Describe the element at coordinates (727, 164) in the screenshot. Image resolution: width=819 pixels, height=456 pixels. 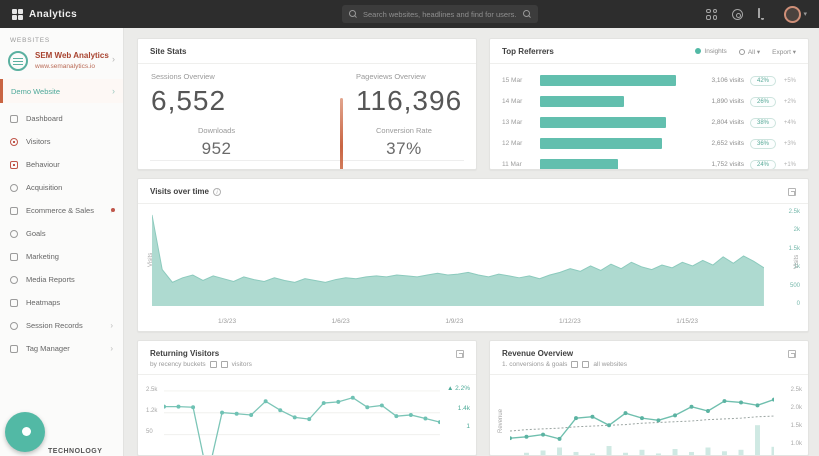
I see `referrer-value: 1,752 visits` at that location.